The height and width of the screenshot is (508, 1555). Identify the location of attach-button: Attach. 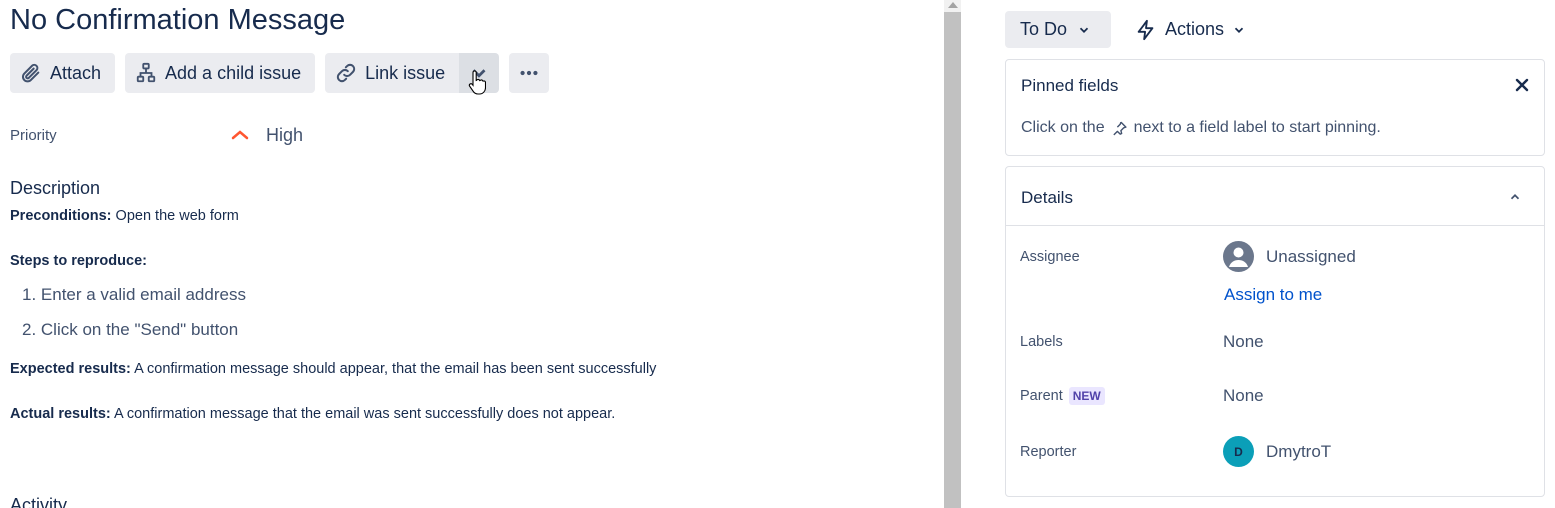
(63, 73).